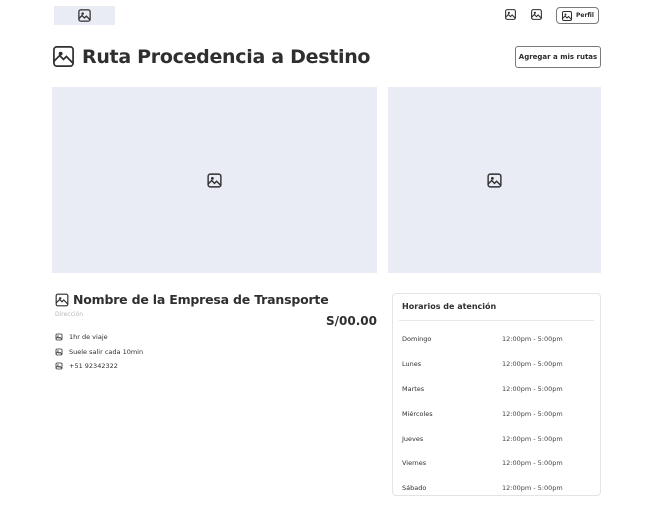  I want to click on day-label: Martes, so click(413, 388).